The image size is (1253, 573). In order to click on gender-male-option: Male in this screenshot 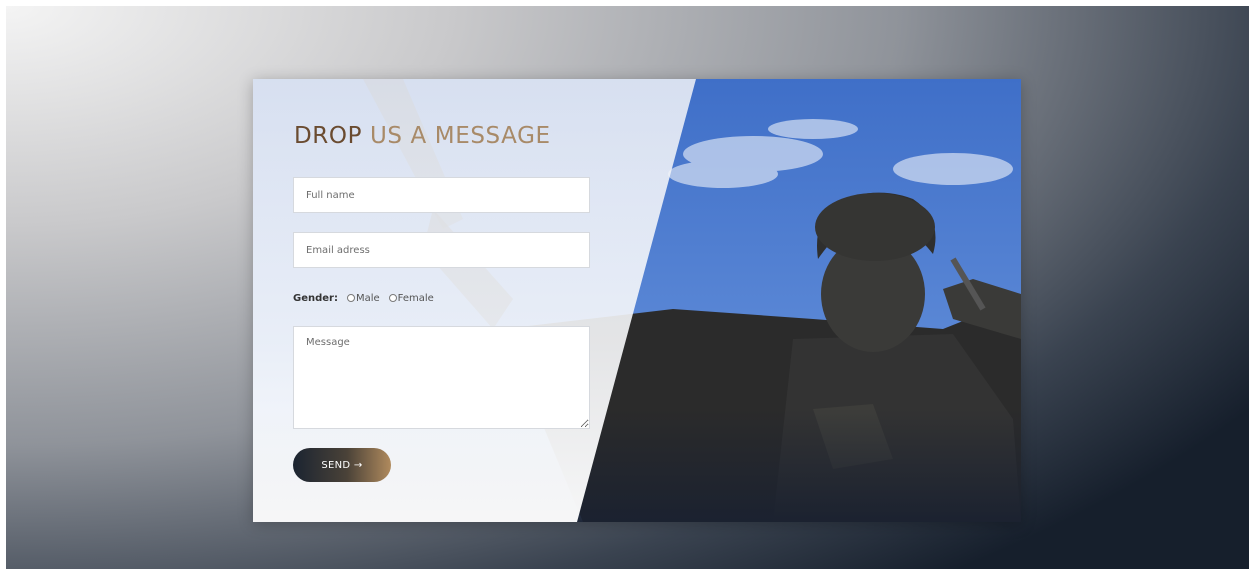, I will do `click(363, 298)`.